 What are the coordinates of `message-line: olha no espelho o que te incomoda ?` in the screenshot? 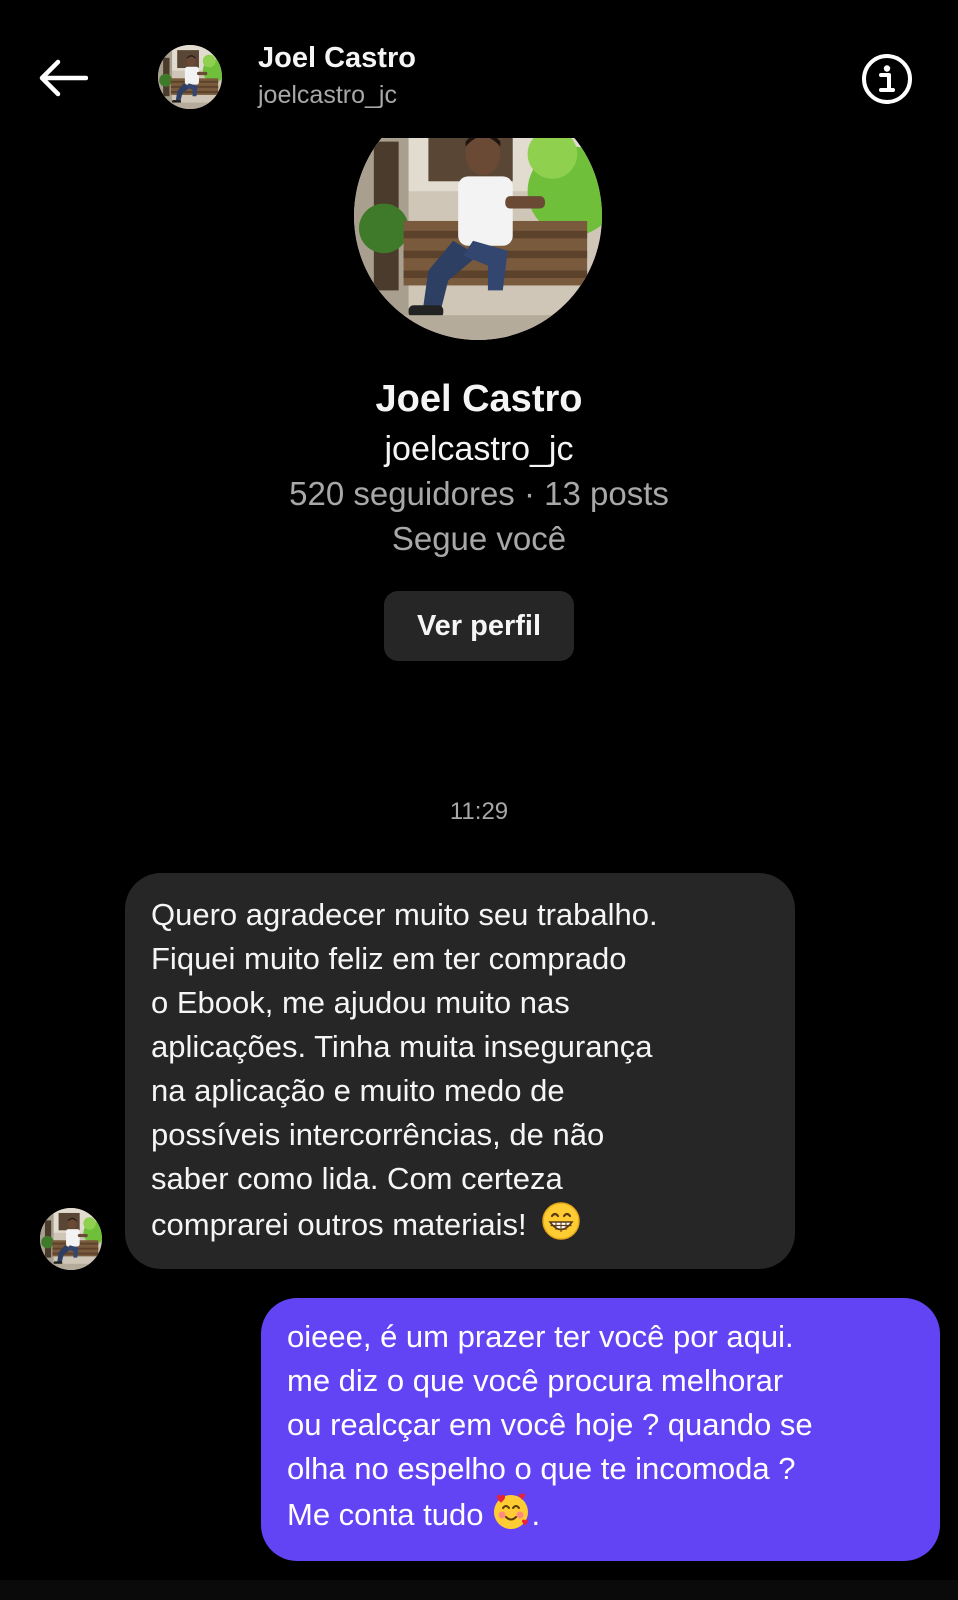 It's located at (541, 1468).